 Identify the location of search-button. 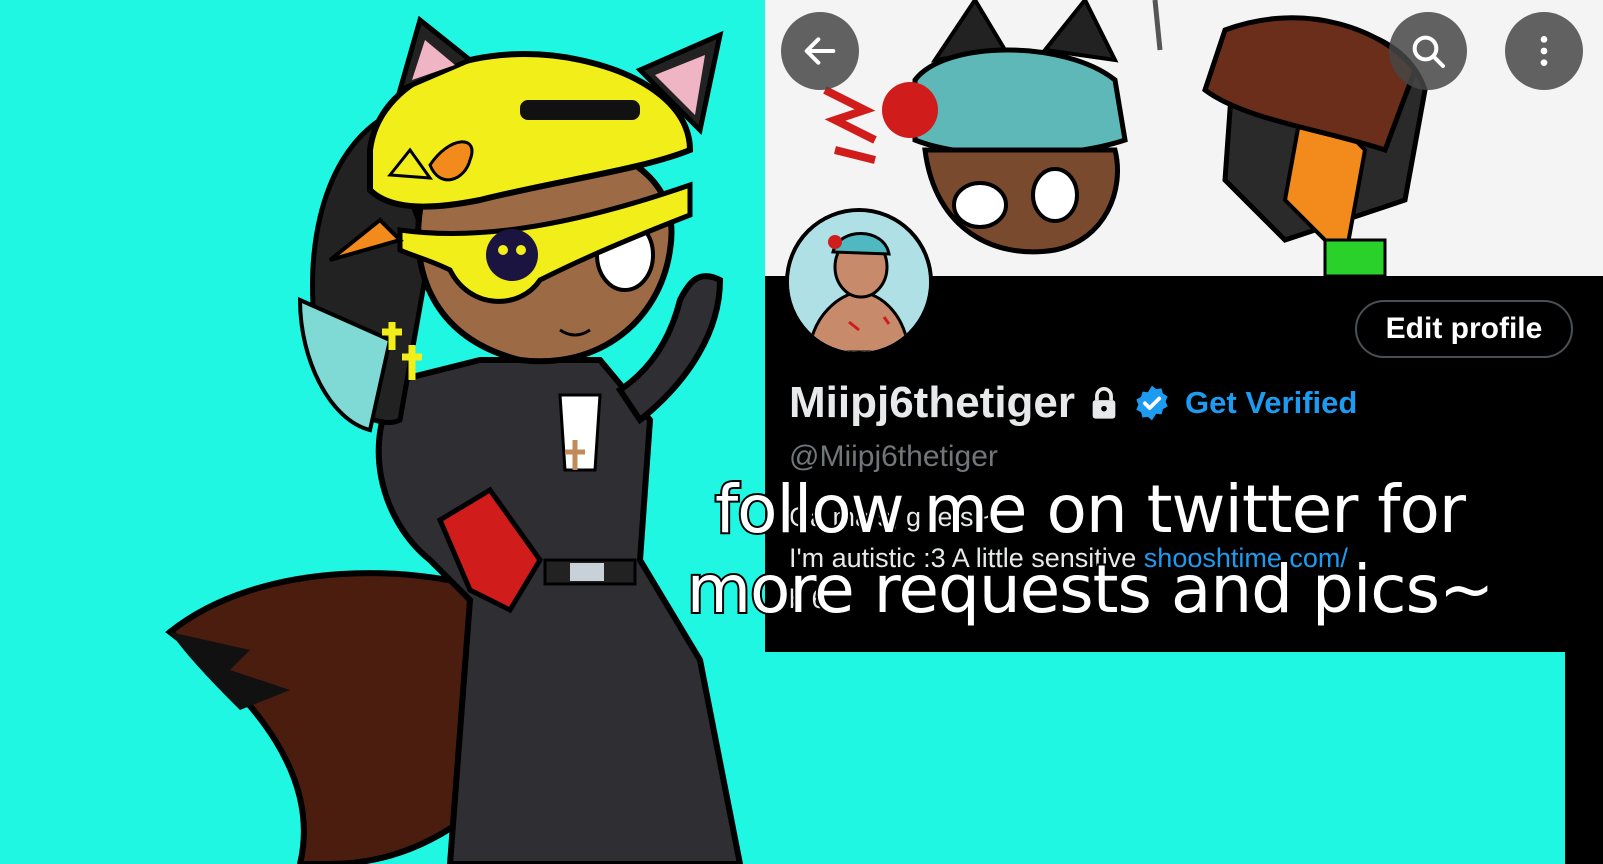
(1428, 51).